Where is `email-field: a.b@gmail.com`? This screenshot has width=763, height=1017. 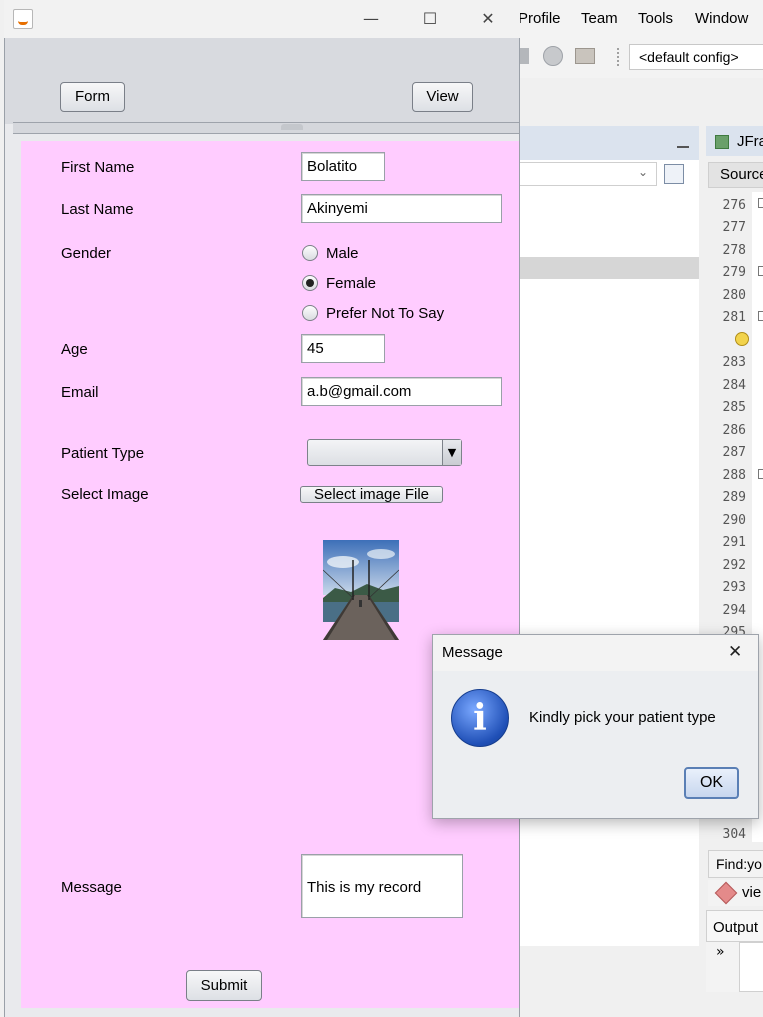
email-field: a.b@gmail.com is located at coordinates (401, 391).